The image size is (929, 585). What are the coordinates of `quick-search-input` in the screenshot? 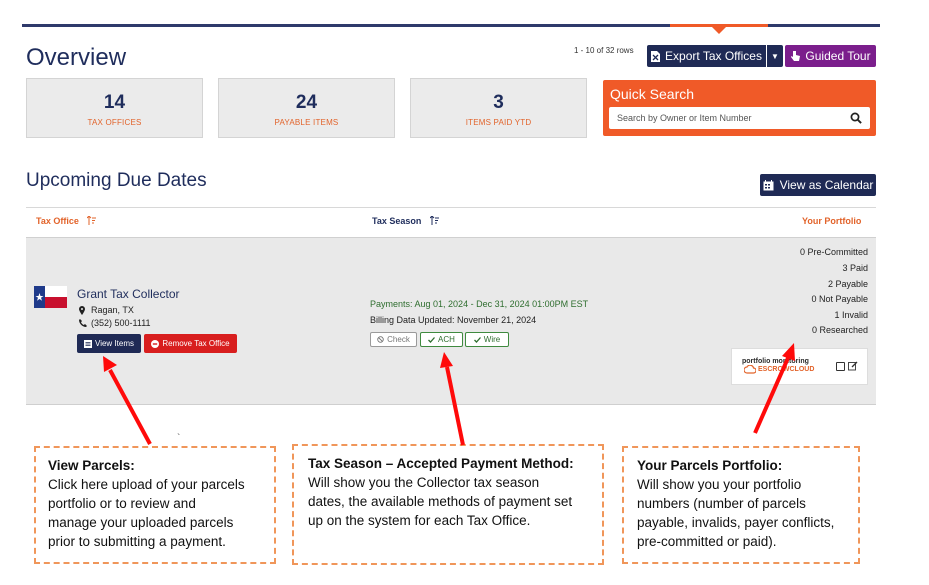 It's located at (739, 118).